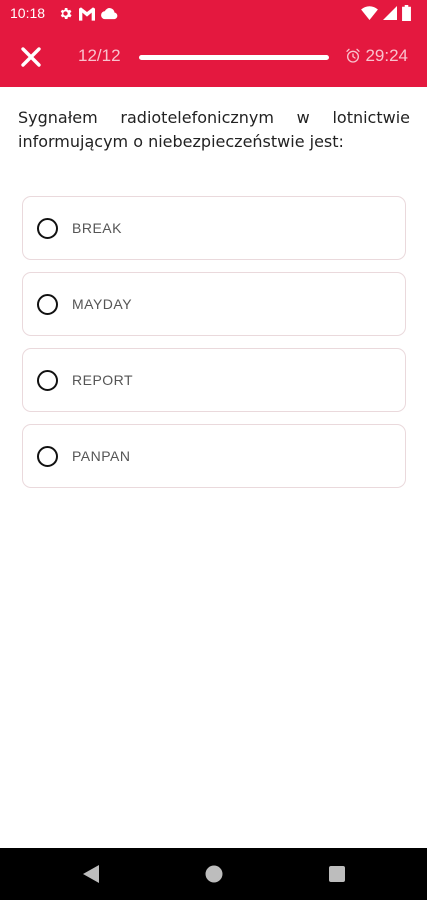 The height and width of the screenshot is (900, 427). Describe the element at coordinates (214, 228) in the screenshot. I see `answer-option-break: BREAK` at that location.